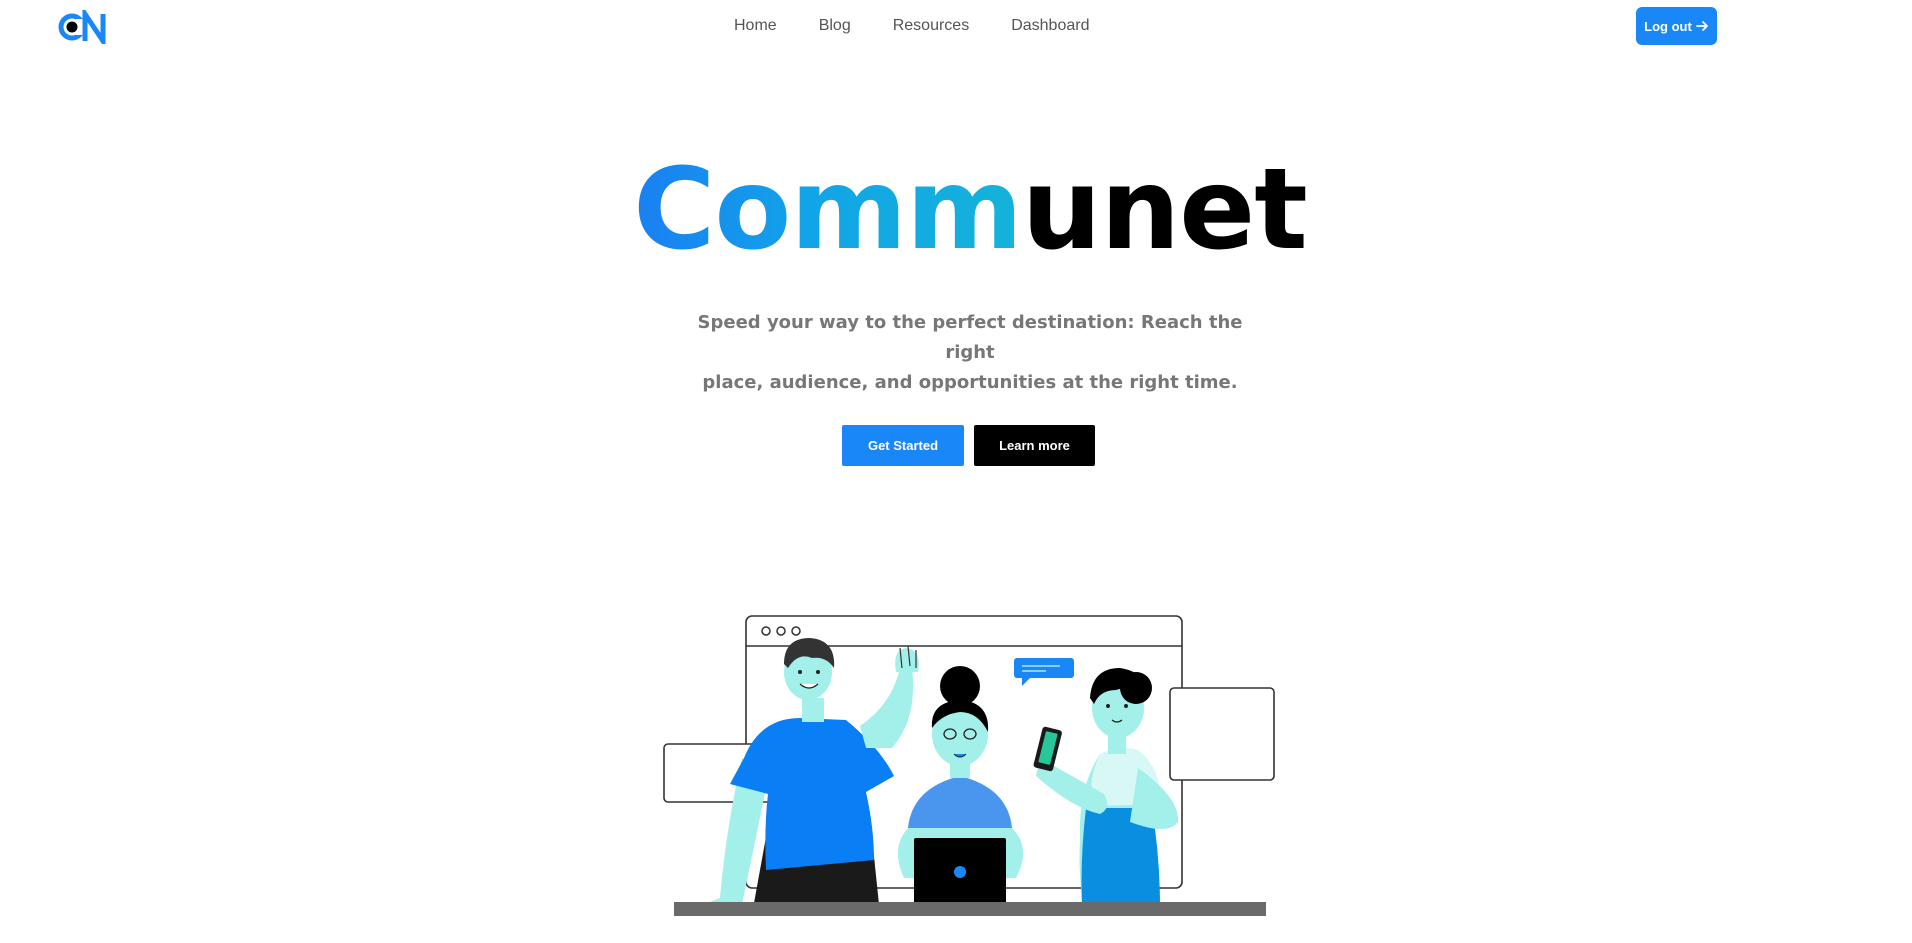 This screenshot has height=943, width=1912. What do you see at coordinates (82, 27) in the screenshot?
I see `cn-logo-icon` at bounding box center [82, 27].